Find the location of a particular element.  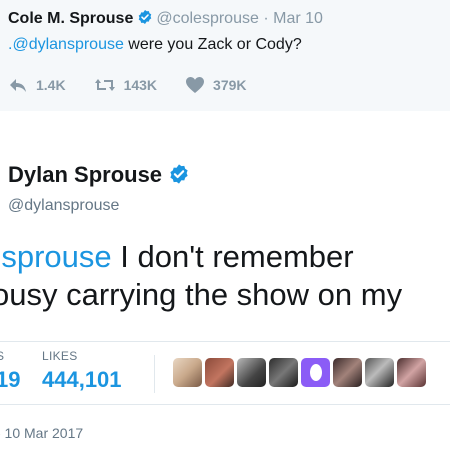

likes-count: 444,101 is located at coordinates (82, 380).